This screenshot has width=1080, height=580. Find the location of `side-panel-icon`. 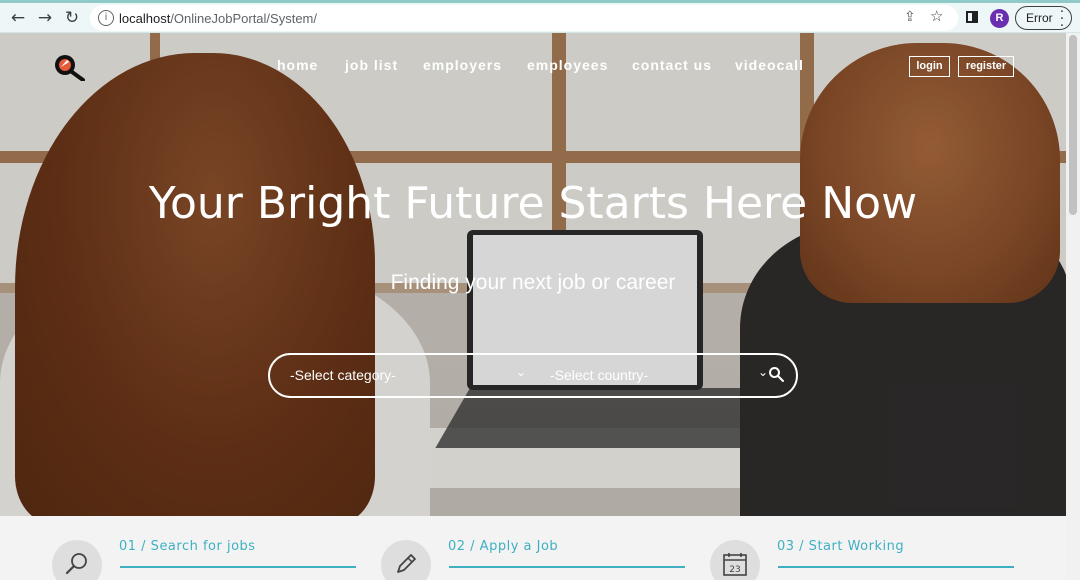

side-panel-icon is located at coordinates (972, 17).